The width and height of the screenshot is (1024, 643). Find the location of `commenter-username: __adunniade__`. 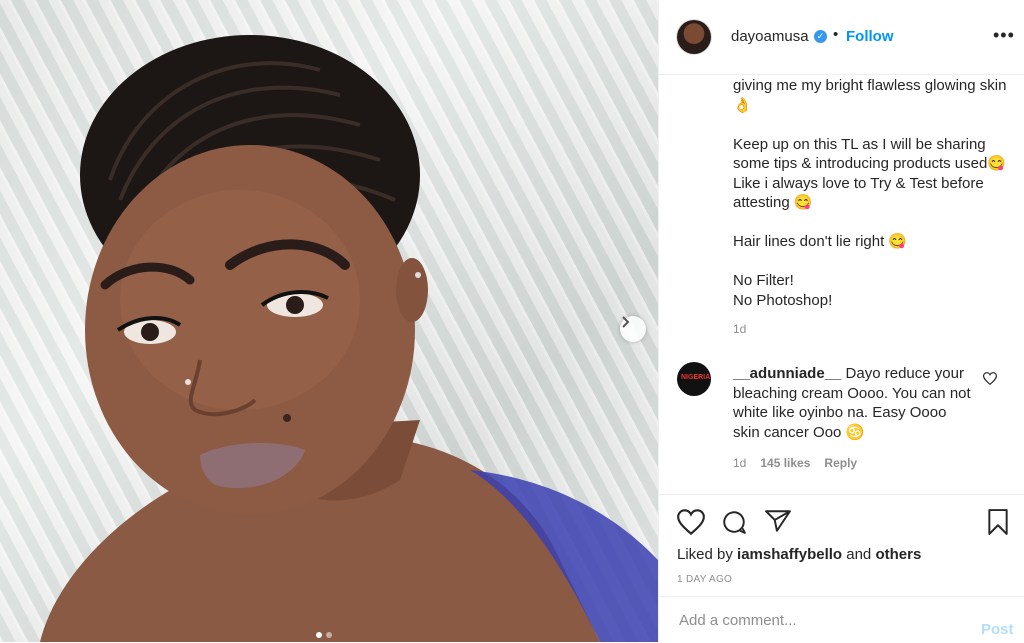

commenter-username: __adunniade__ is located at coordinates (787, 373).